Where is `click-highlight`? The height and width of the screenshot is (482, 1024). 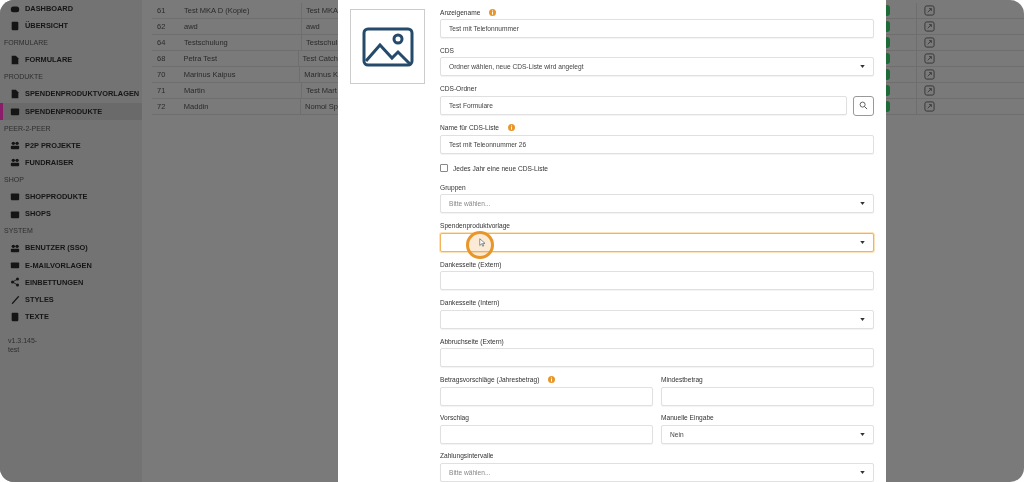
click-highlight is located at coordinates (480, 244).